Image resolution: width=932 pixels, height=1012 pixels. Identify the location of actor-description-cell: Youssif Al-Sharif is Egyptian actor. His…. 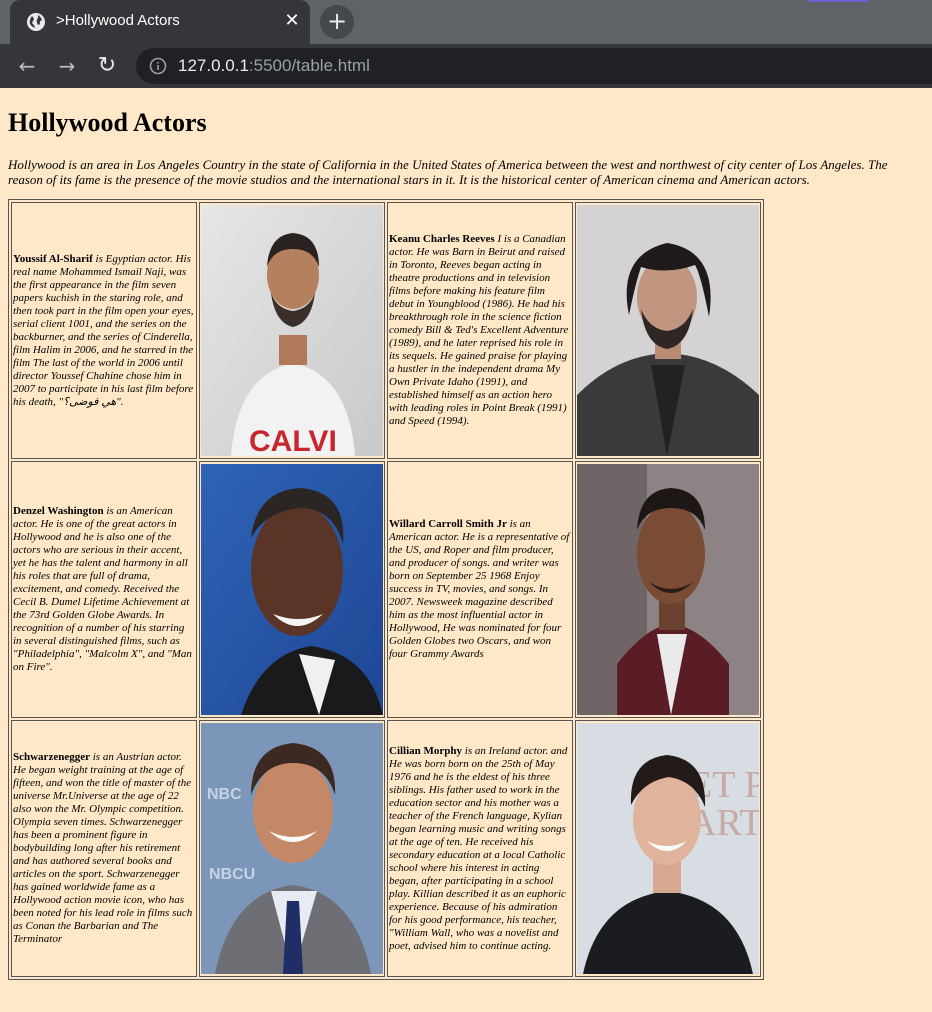
(104, 330).